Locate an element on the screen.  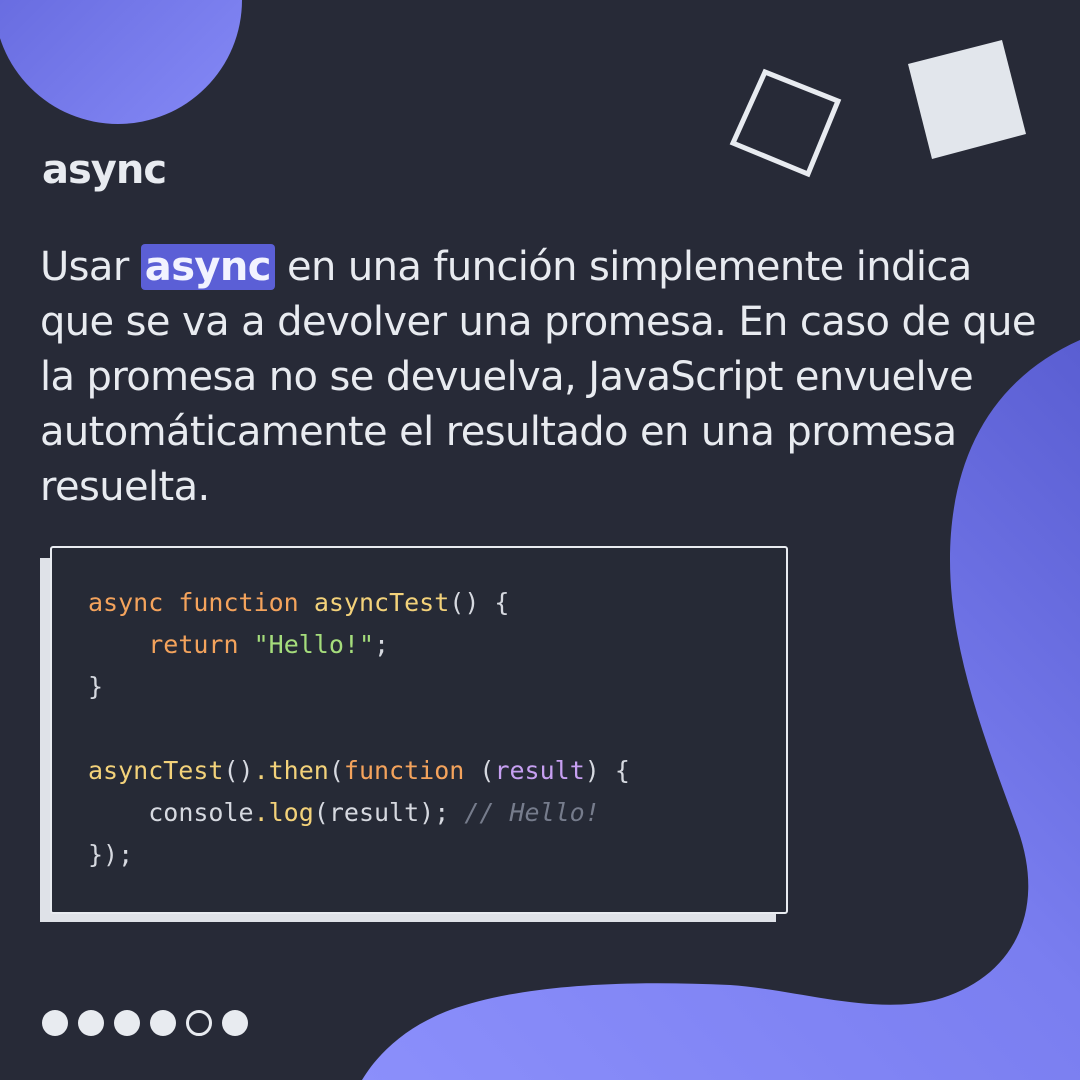
outline-square-shape is located at coordinates (785, 123).